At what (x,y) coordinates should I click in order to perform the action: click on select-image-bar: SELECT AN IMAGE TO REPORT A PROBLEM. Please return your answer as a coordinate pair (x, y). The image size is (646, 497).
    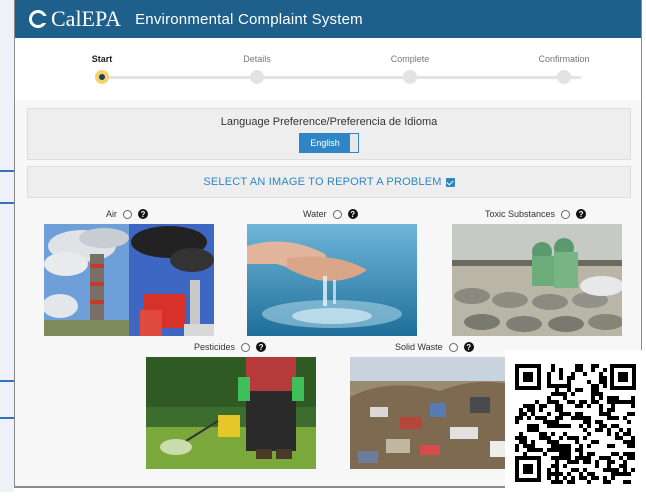
    Looking at the image, I should click on (329, 182).